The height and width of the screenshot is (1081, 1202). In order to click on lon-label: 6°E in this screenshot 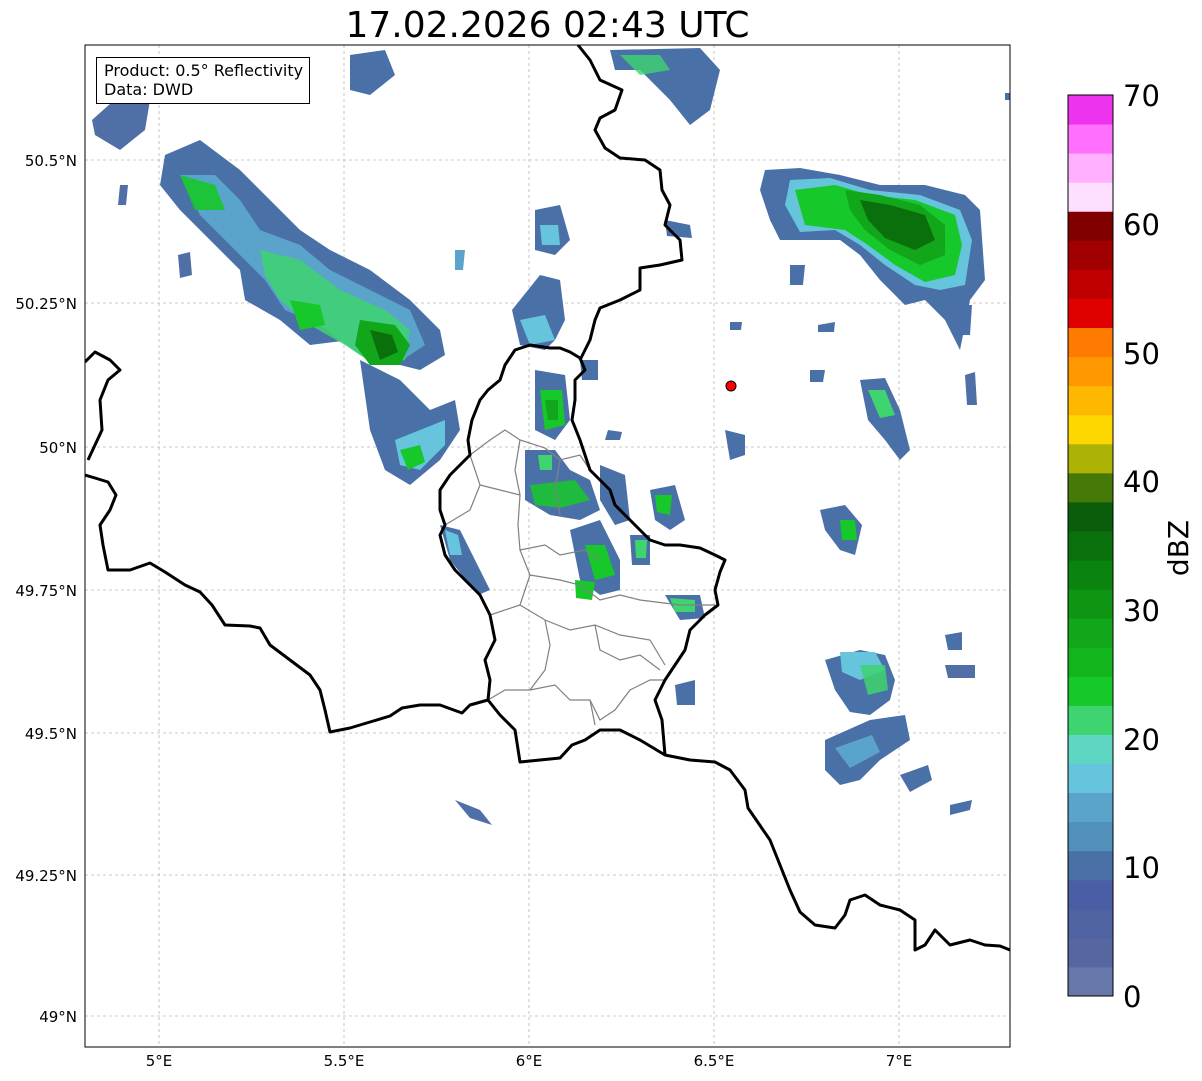, I will do `click(529, 1061)`.